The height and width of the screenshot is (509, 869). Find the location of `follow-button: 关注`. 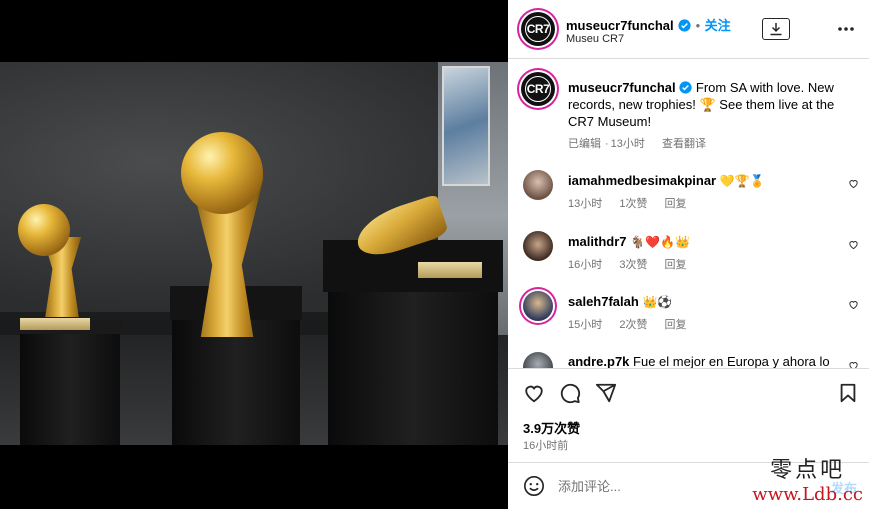

follow-button: 关注 is located at coordinates (718, 25).